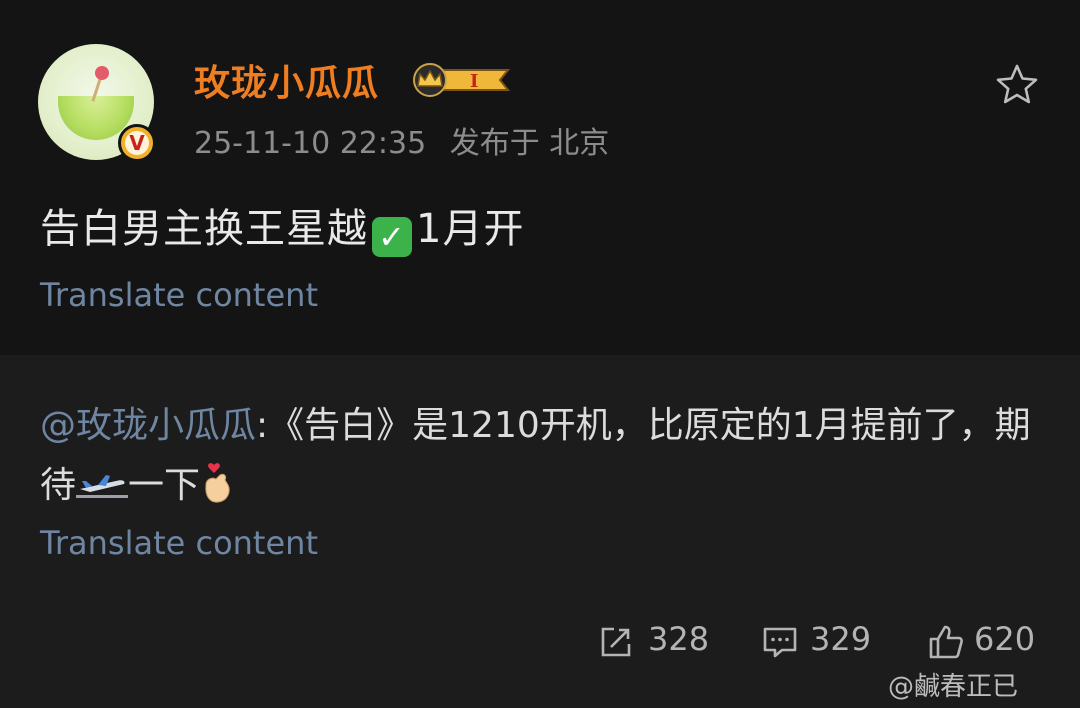  What do you see at coordinates (780, 642) in the screenshot?
I see `comment-icon` at bounding box center [780, 642].